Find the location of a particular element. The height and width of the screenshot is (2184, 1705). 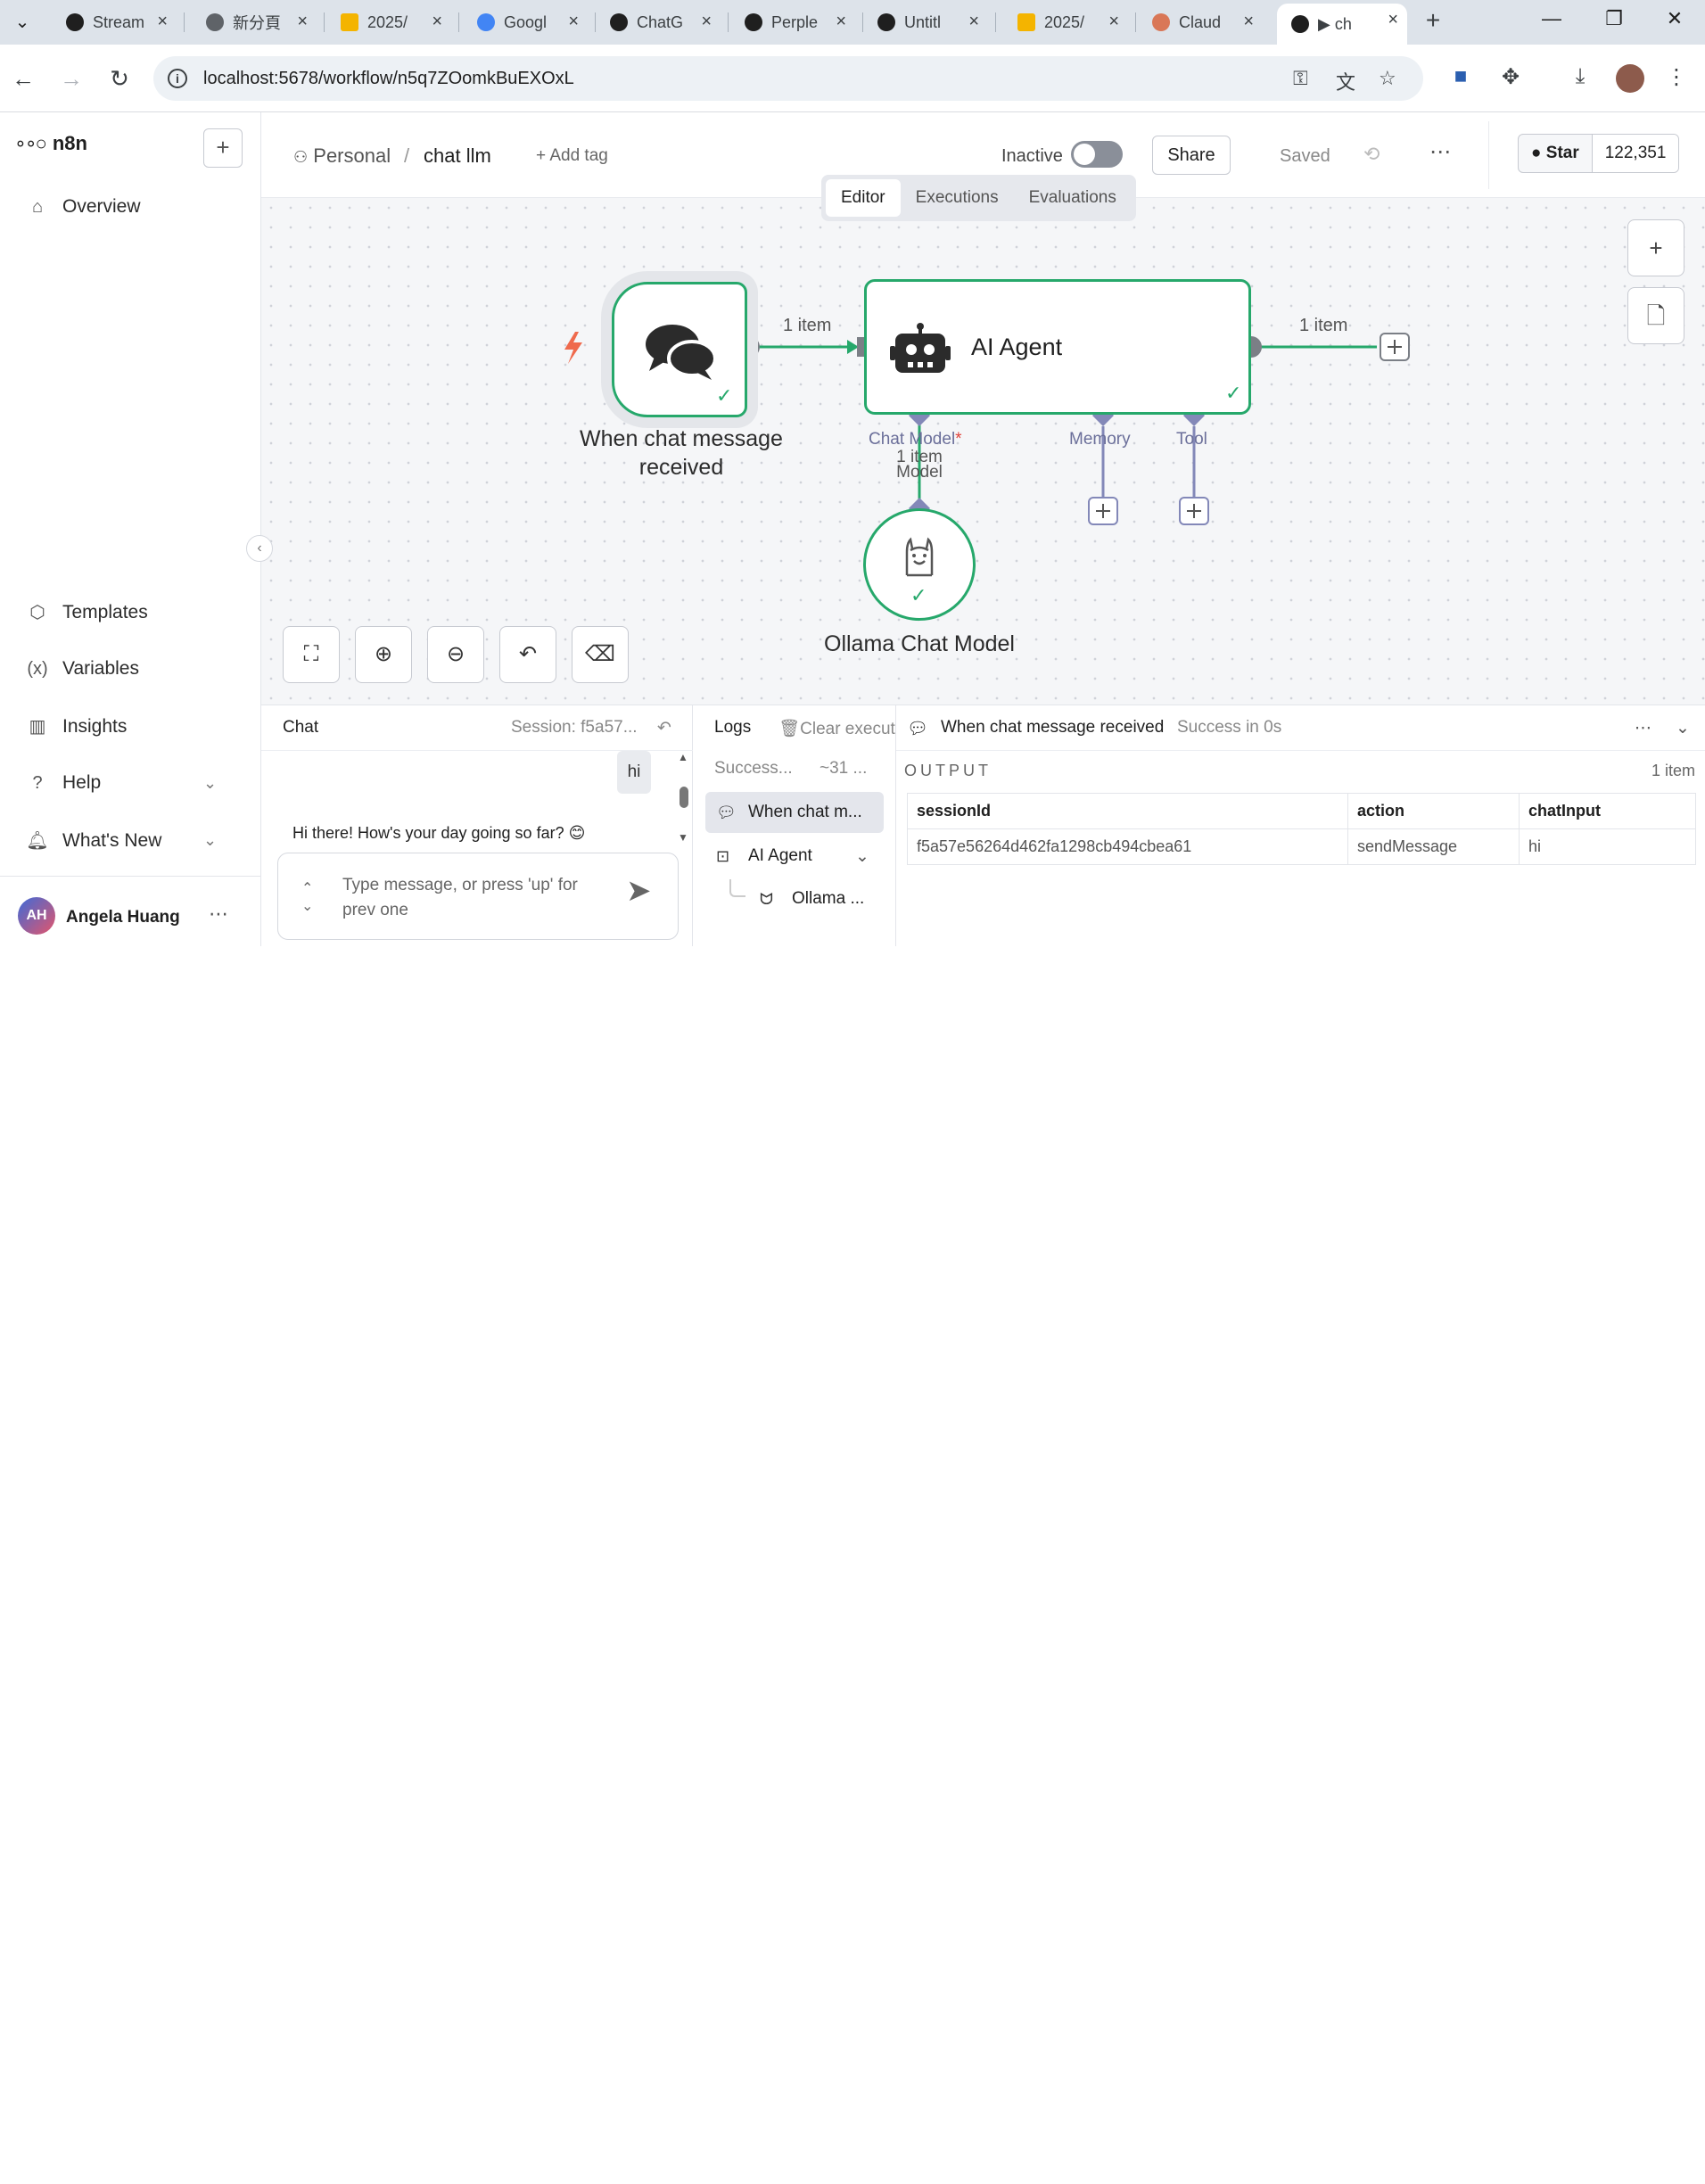

zoom-out-button: ⊖ is located at coordinates (455, 654).